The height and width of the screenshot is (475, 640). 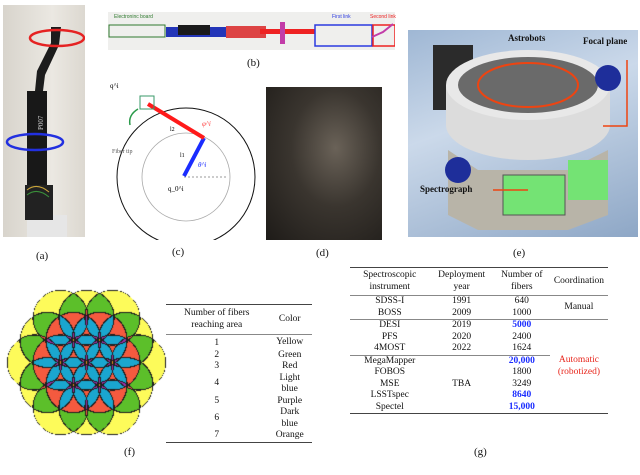 I want to click on fibers-cell: 1800, so click(x=522, y=372).